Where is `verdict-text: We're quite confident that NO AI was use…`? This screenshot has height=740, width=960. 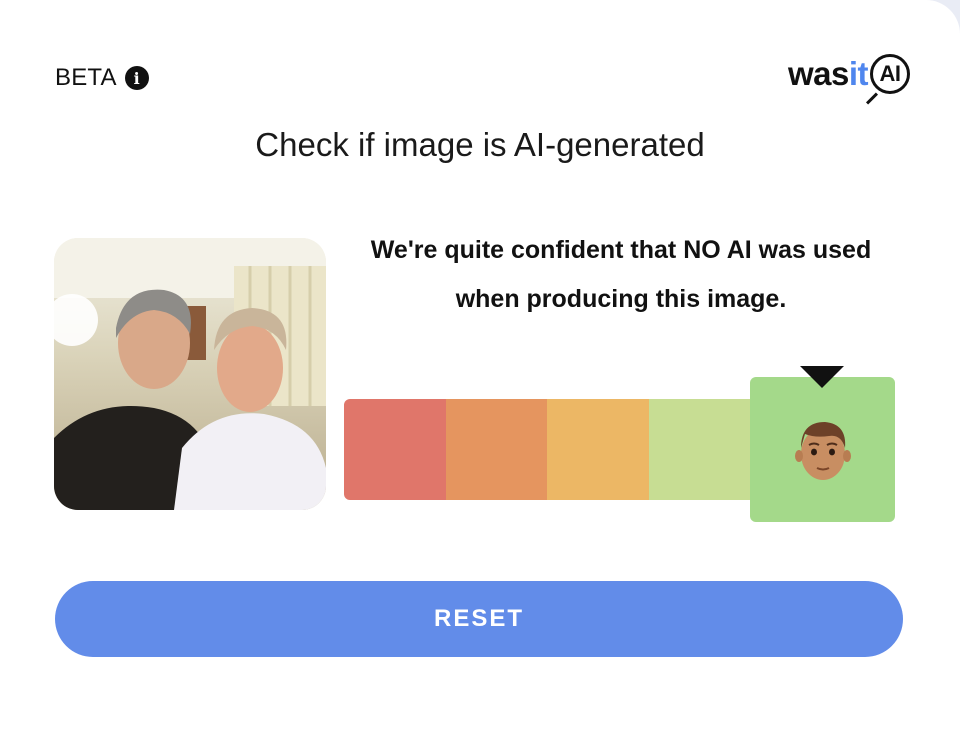 verdict-text: We're quite confident that NO AI was use… is located at coordinates (621, 274).